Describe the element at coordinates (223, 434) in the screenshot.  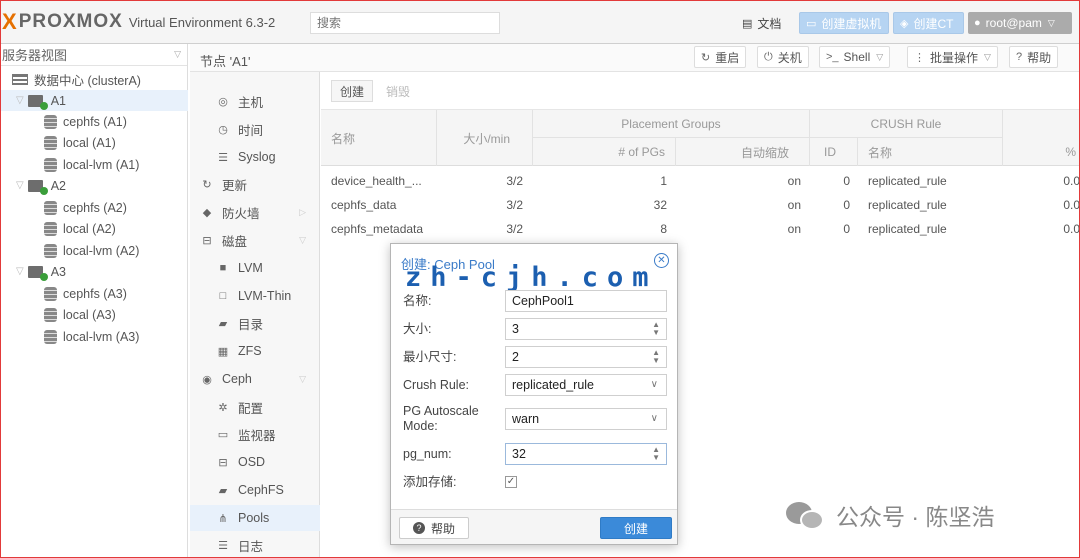
I see `monitor-icon: ▭` at that location.